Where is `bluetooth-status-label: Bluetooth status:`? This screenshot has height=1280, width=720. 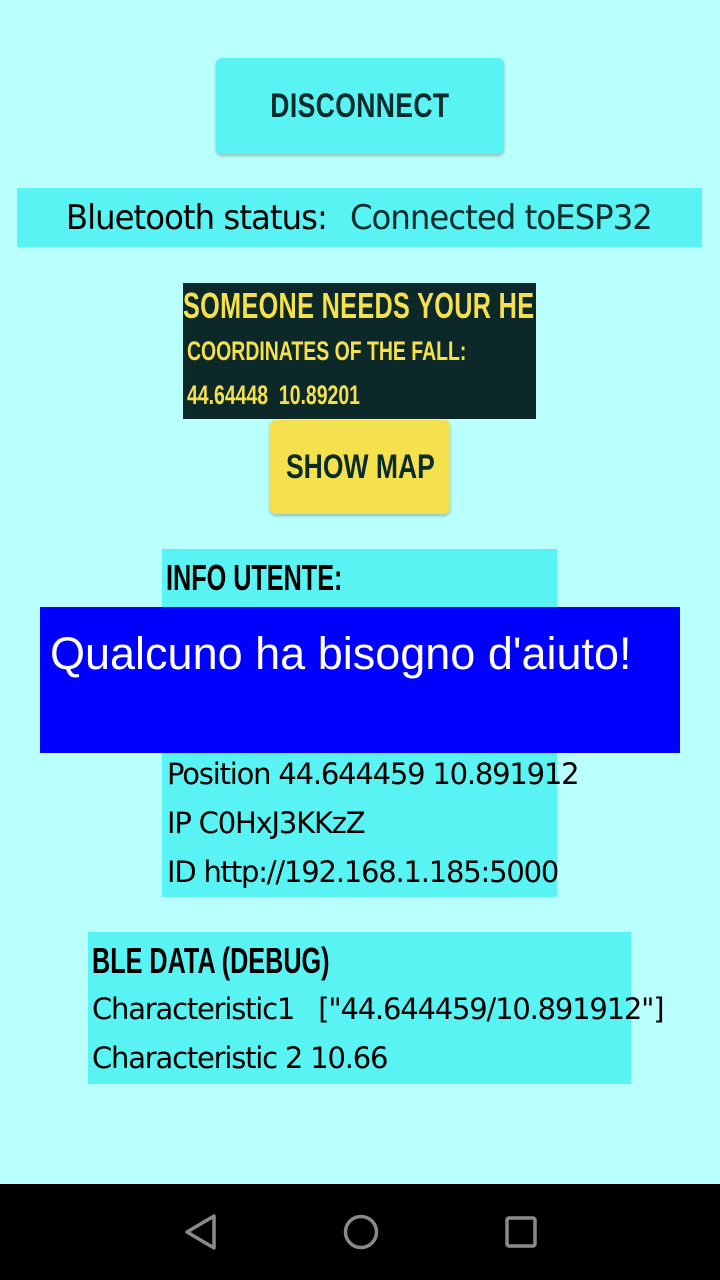 bluetooth-status-label: Bluetooth status: is located at coordinates (197, 217).